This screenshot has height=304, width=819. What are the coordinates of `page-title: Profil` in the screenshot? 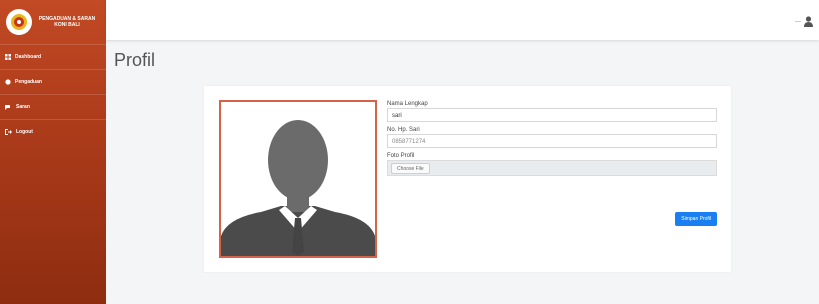 It's located at (135, 60).